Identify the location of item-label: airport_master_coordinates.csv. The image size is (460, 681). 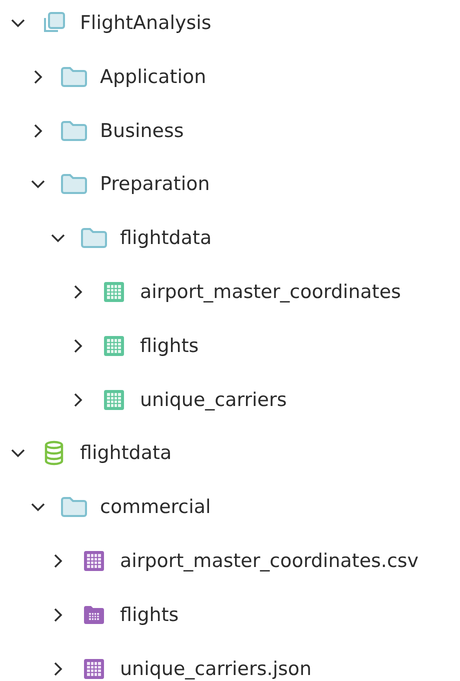
(269, 560).